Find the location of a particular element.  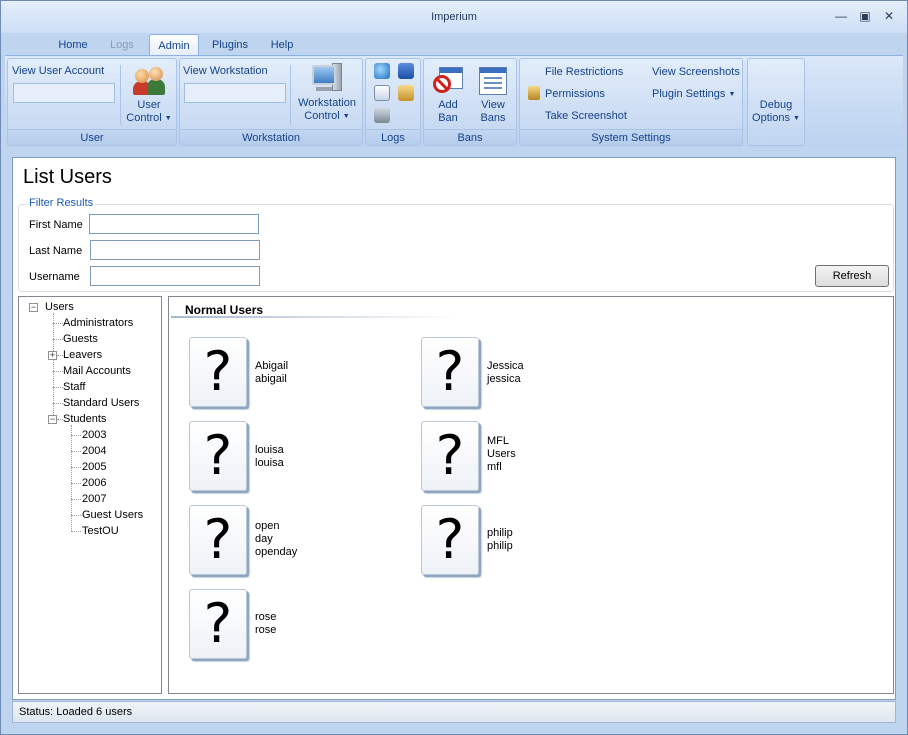

user-card-jessica: ? Jessica jessica is located at coordinates (521, 375).